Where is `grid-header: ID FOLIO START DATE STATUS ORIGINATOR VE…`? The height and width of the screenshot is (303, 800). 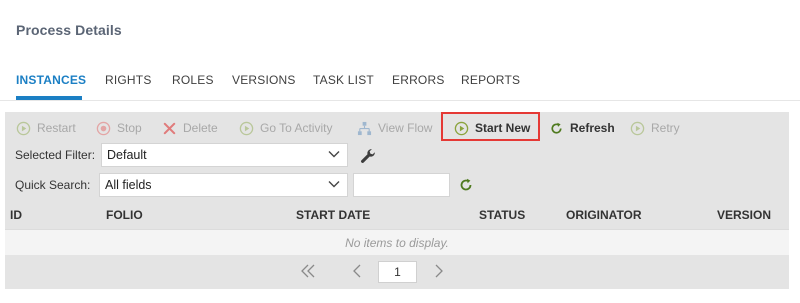 grid-header: ID FOLIO START DATE STATUS ORIGINATOR VE… is located at coordinates (397, 215).